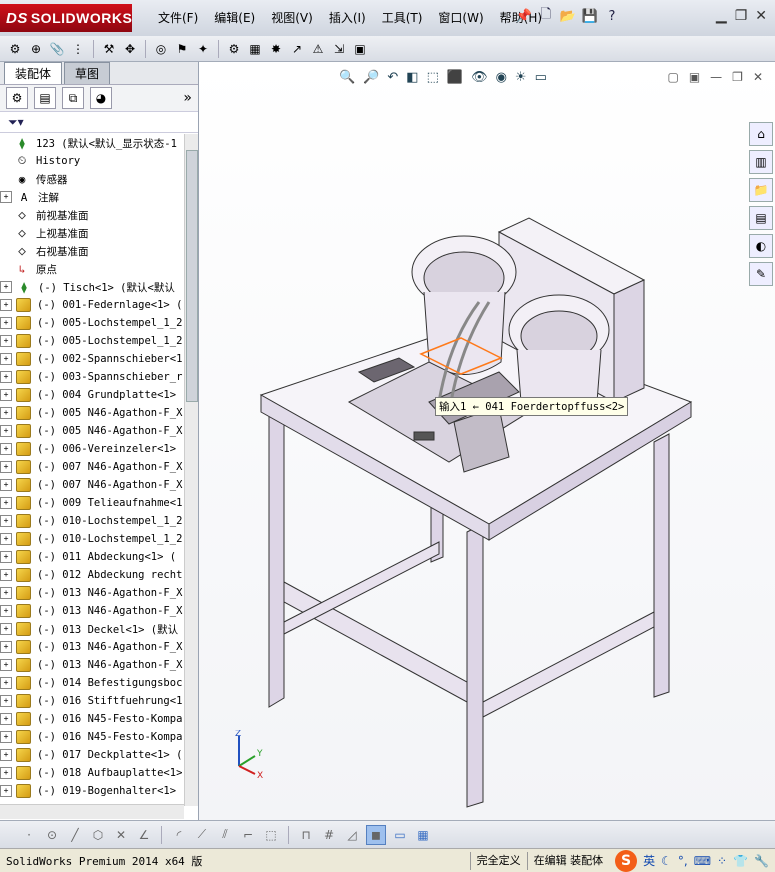 The height and width of the screenshot is (872, 775). What do you see at coordinates (92, 287) in the screenshot?
I see `tree-item: + ⧫ (-) Tisch<1> (默认<默认` at bounding box center [92, 287].